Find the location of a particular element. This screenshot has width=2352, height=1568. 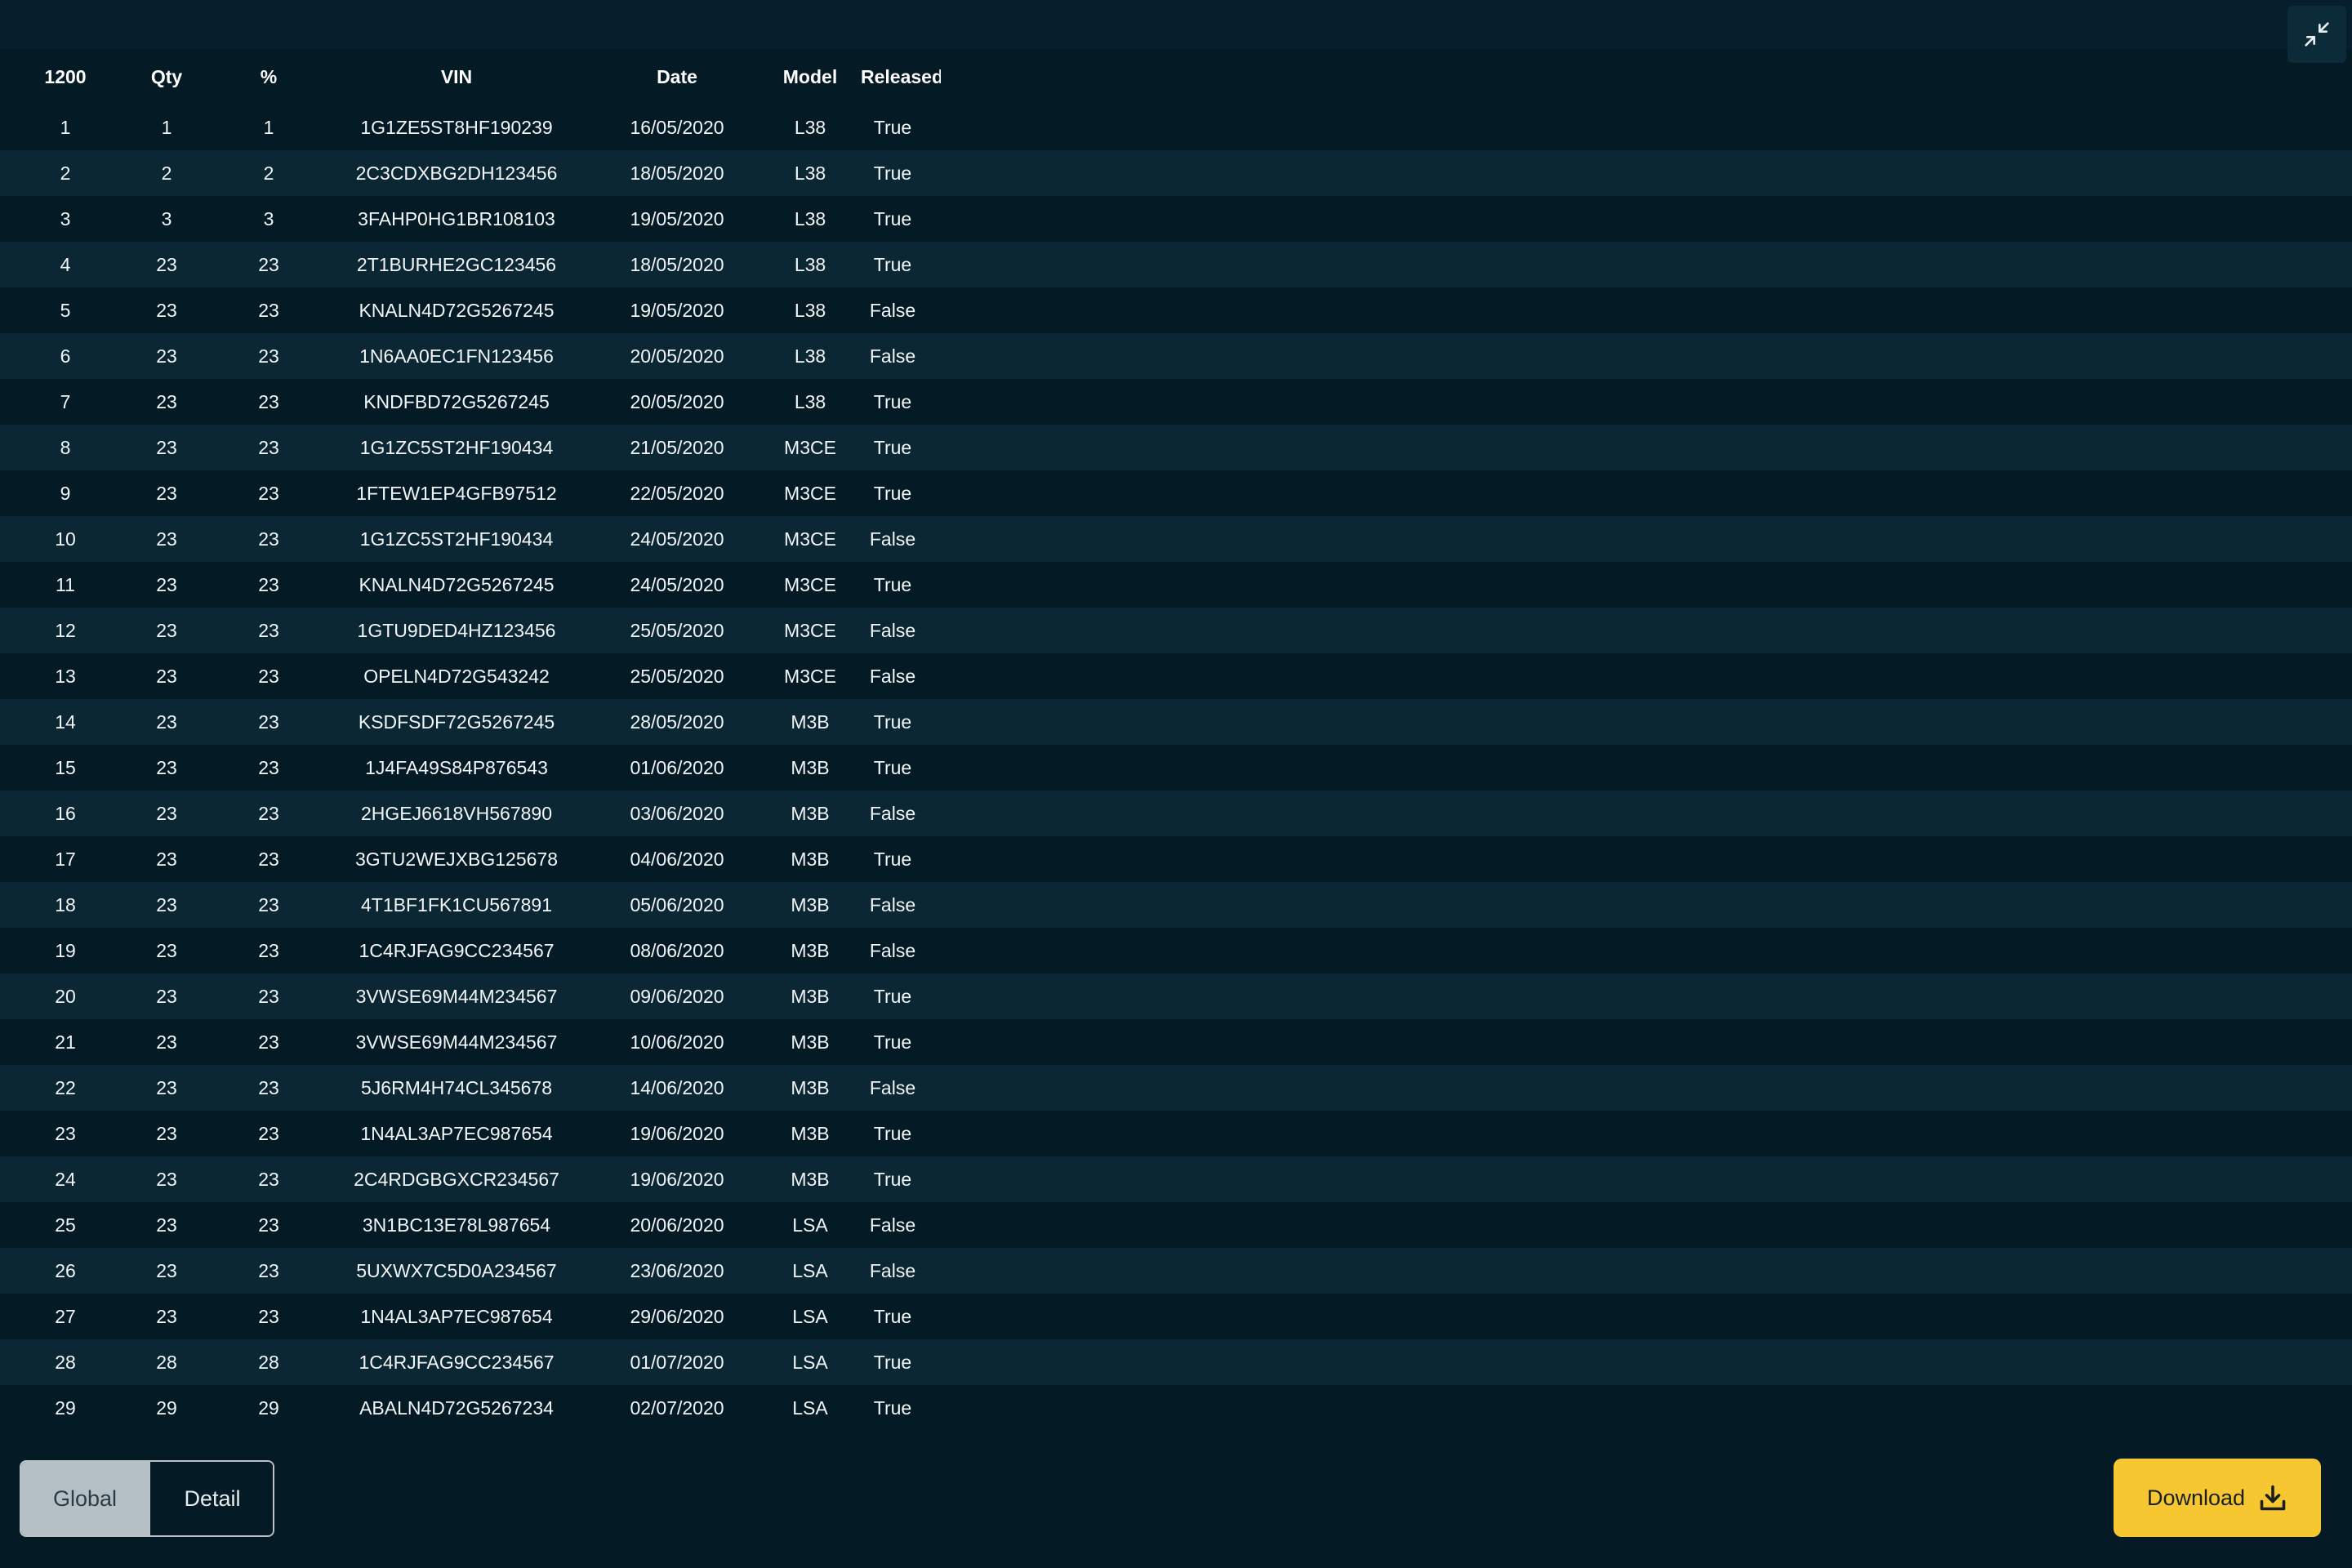

table-row: 5 23 23 KNALN4D72G5267245 19/05/2020 L38 False is located at coordinates (1176, 310).